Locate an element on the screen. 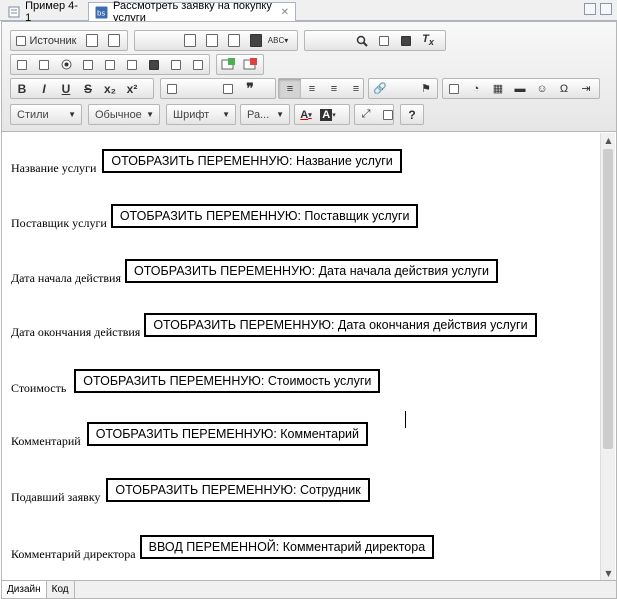 The height and width of the screenshot is (599, 617). bg-color-button: A ▾ is located at coordinates (328, 114).